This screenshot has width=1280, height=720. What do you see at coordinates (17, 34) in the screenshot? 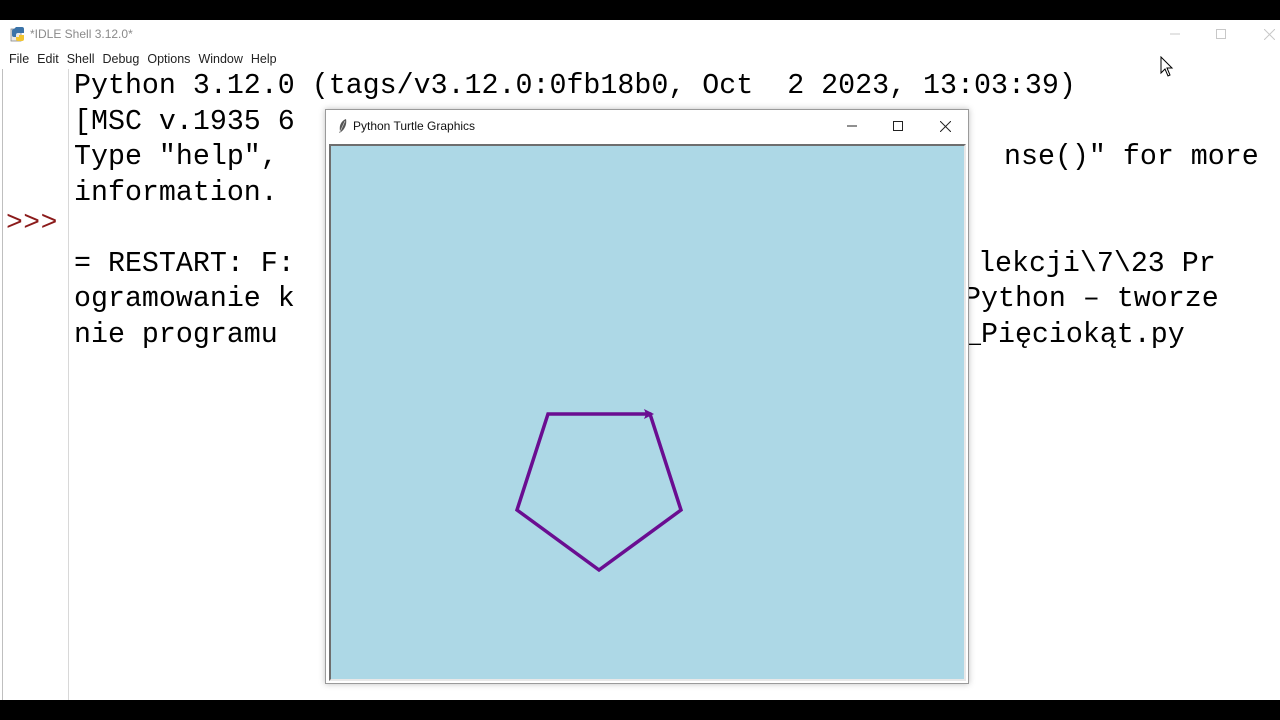
I see `python-idle-icon` at bounding box center [17, 34].